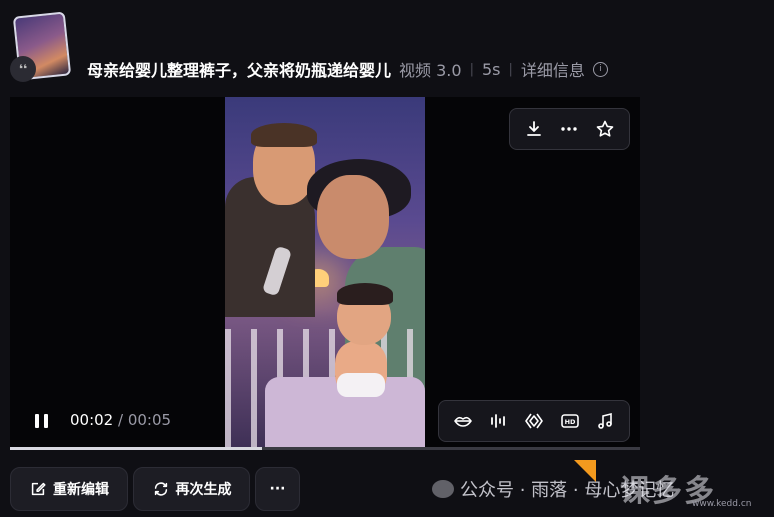  Describe the element at coordinates (353, 217) in the screenshot. I see `mother-head` at that location.